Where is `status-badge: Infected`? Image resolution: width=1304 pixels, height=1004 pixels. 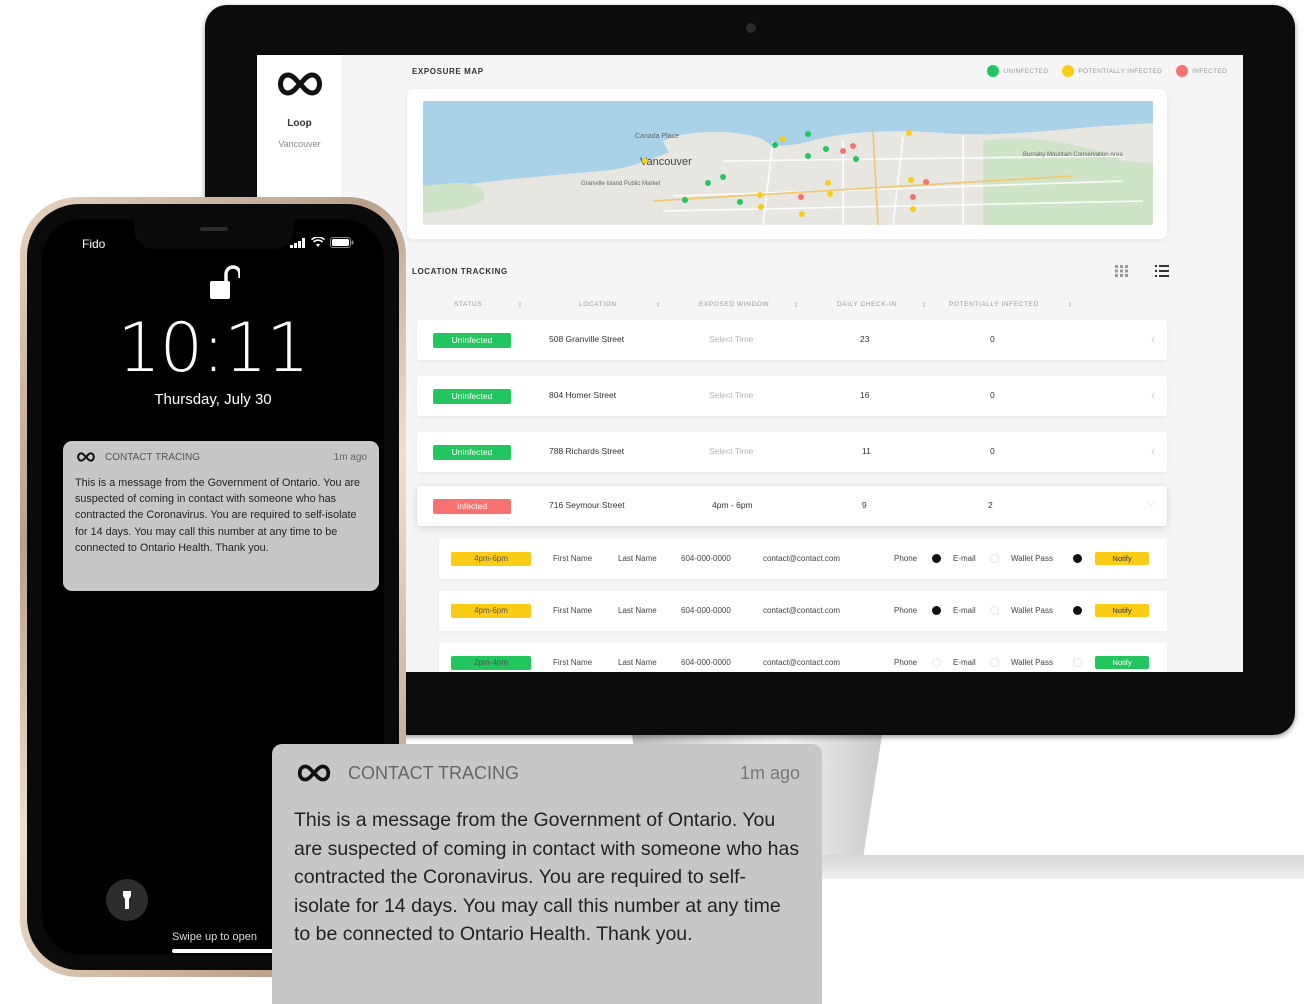
status-badge: Infected is located at coordinates (472, 506).